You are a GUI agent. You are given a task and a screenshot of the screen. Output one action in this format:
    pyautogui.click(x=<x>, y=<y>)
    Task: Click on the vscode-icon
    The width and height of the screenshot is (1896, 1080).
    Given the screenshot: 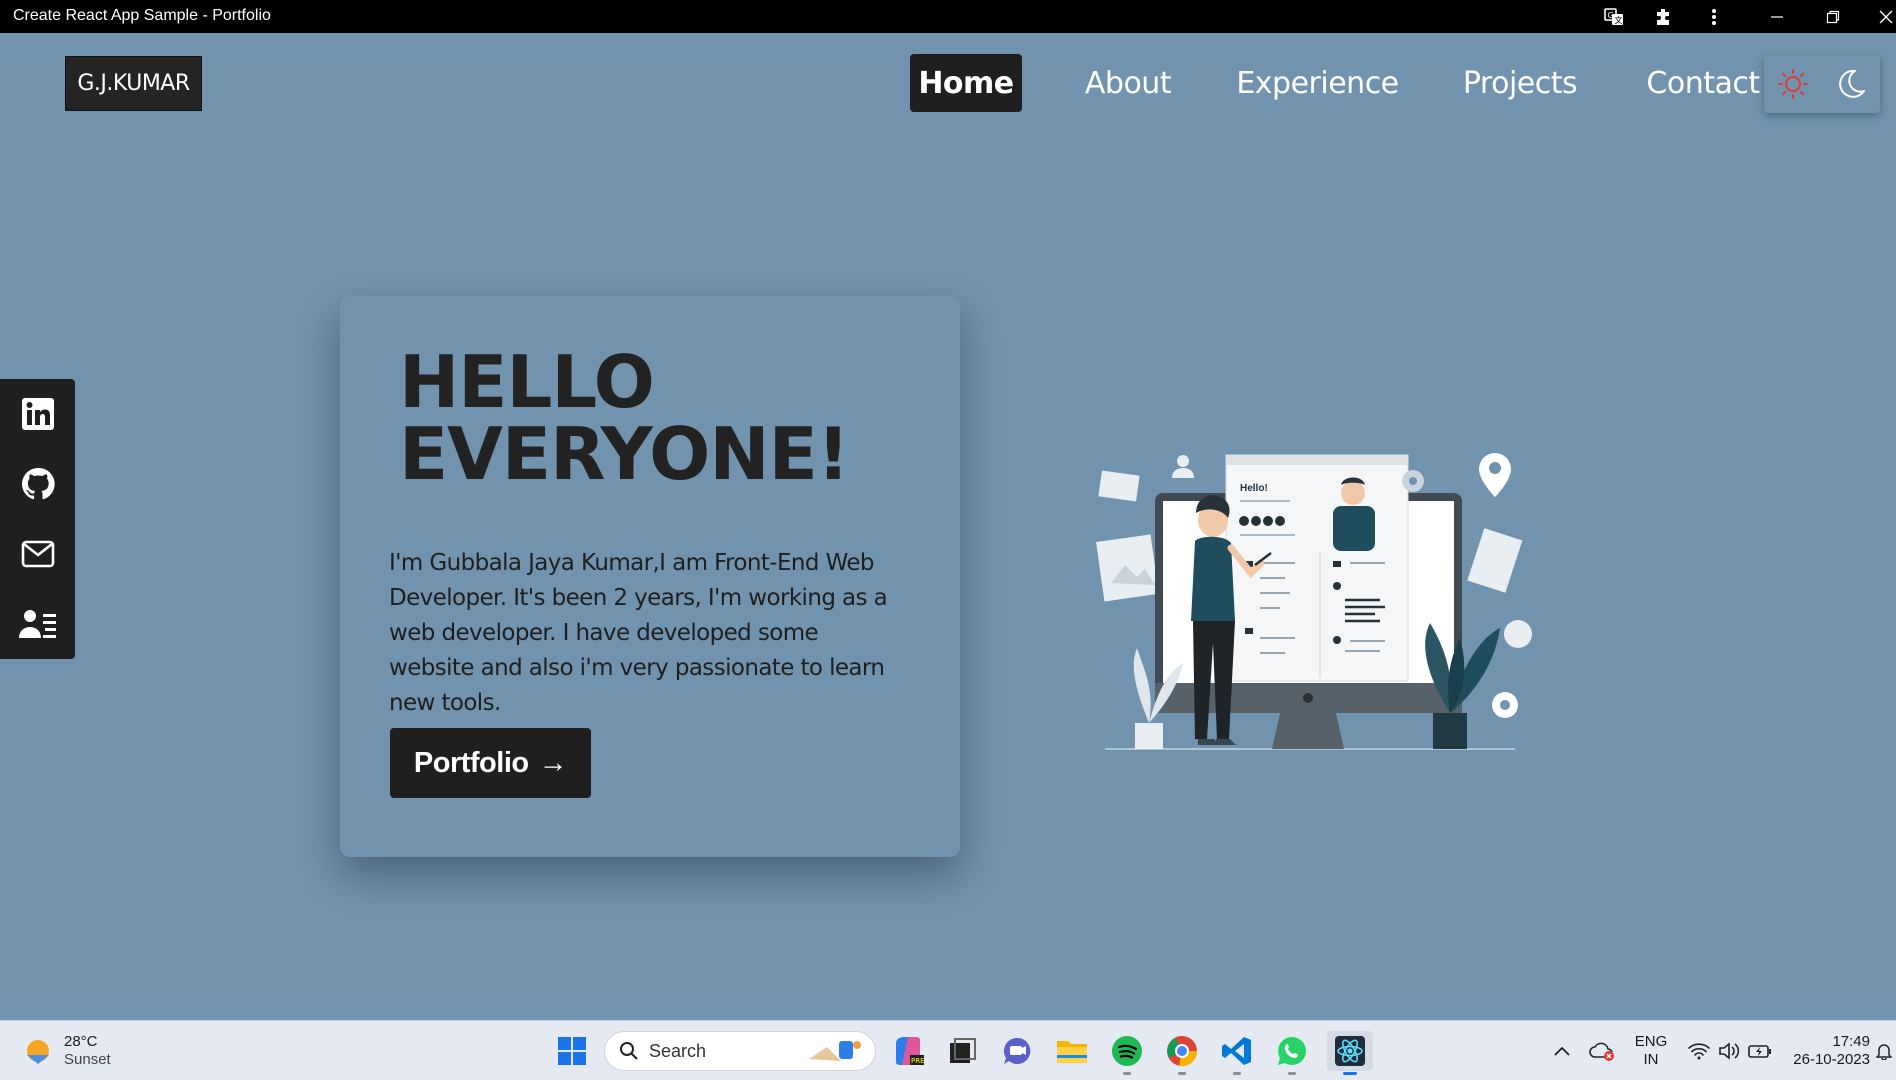 What is the action you would take?
    pyautogui.click(x=1236, y=1051)
    